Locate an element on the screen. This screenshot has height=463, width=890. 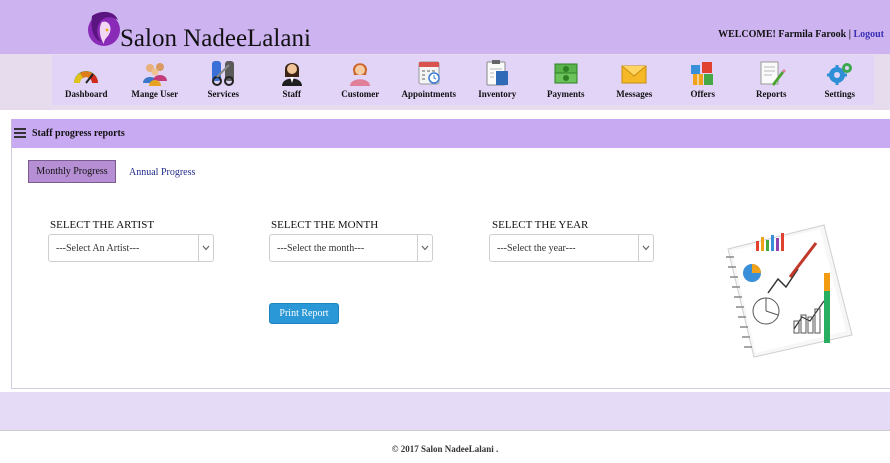
tab-annual-progress: Annual Progress is located at coordinates (162, 172).